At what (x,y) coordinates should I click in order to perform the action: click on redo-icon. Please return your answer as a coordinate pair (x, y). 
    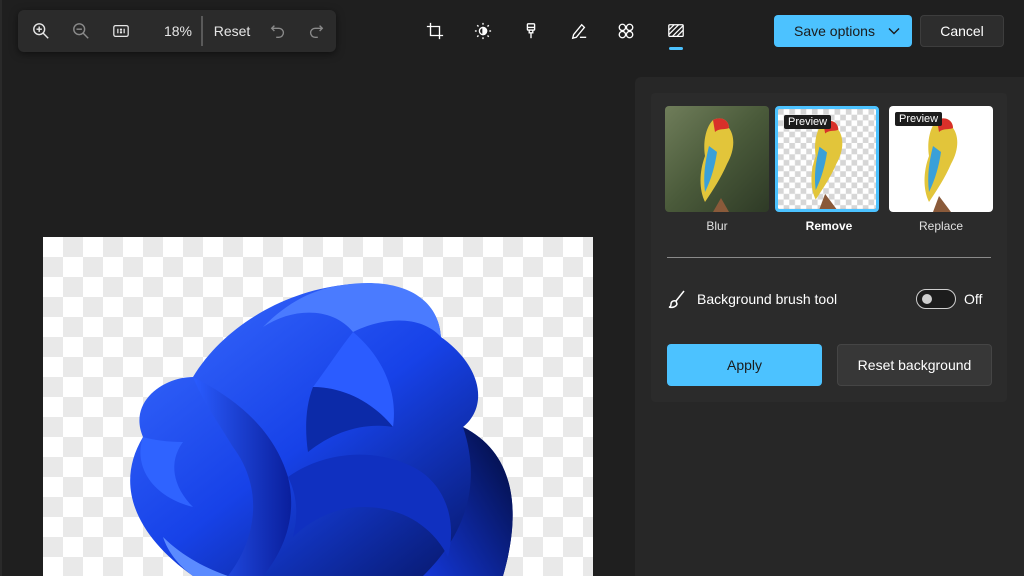
    Looking at the image, I should click on (316, 31).